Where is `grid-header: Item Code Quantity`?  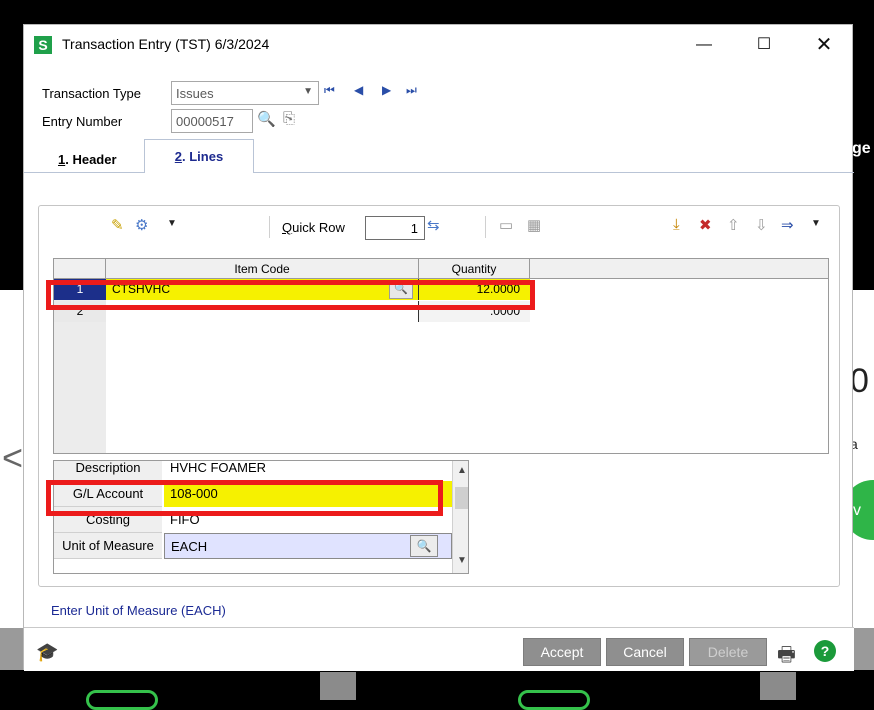 grid-header: Item Code Quantity is located at coordinates (441, 269).